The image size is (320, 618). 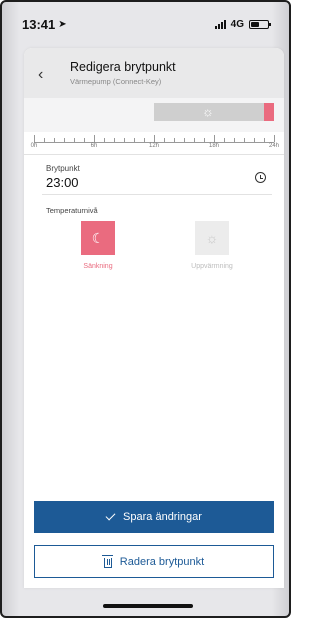 What do you see at coordinates (94, 146) in the screenshot?
I see `tick-label: 6h` at bounding box center [94, 146].